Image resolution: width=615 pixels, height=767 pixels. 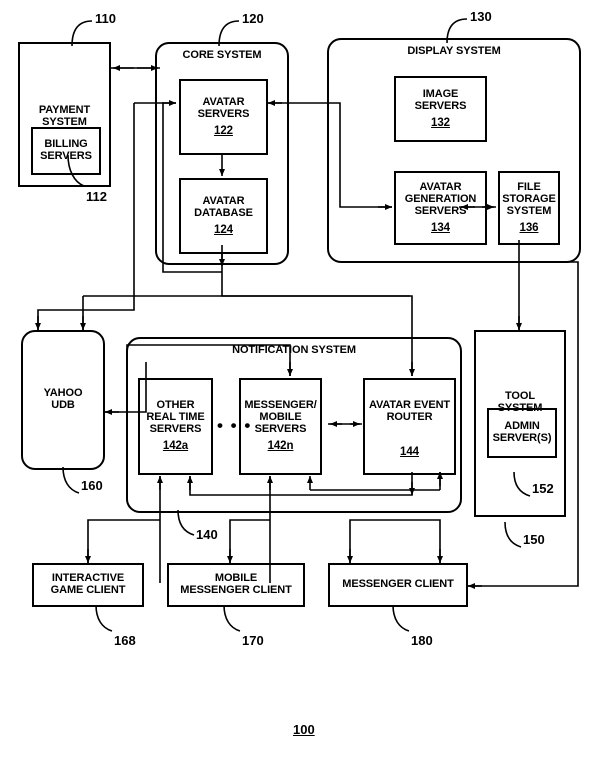 What do you see at coordinates (253, 18) in the screenshot?
I see `ref-label-120: 120` at bounding box center [253, 18].